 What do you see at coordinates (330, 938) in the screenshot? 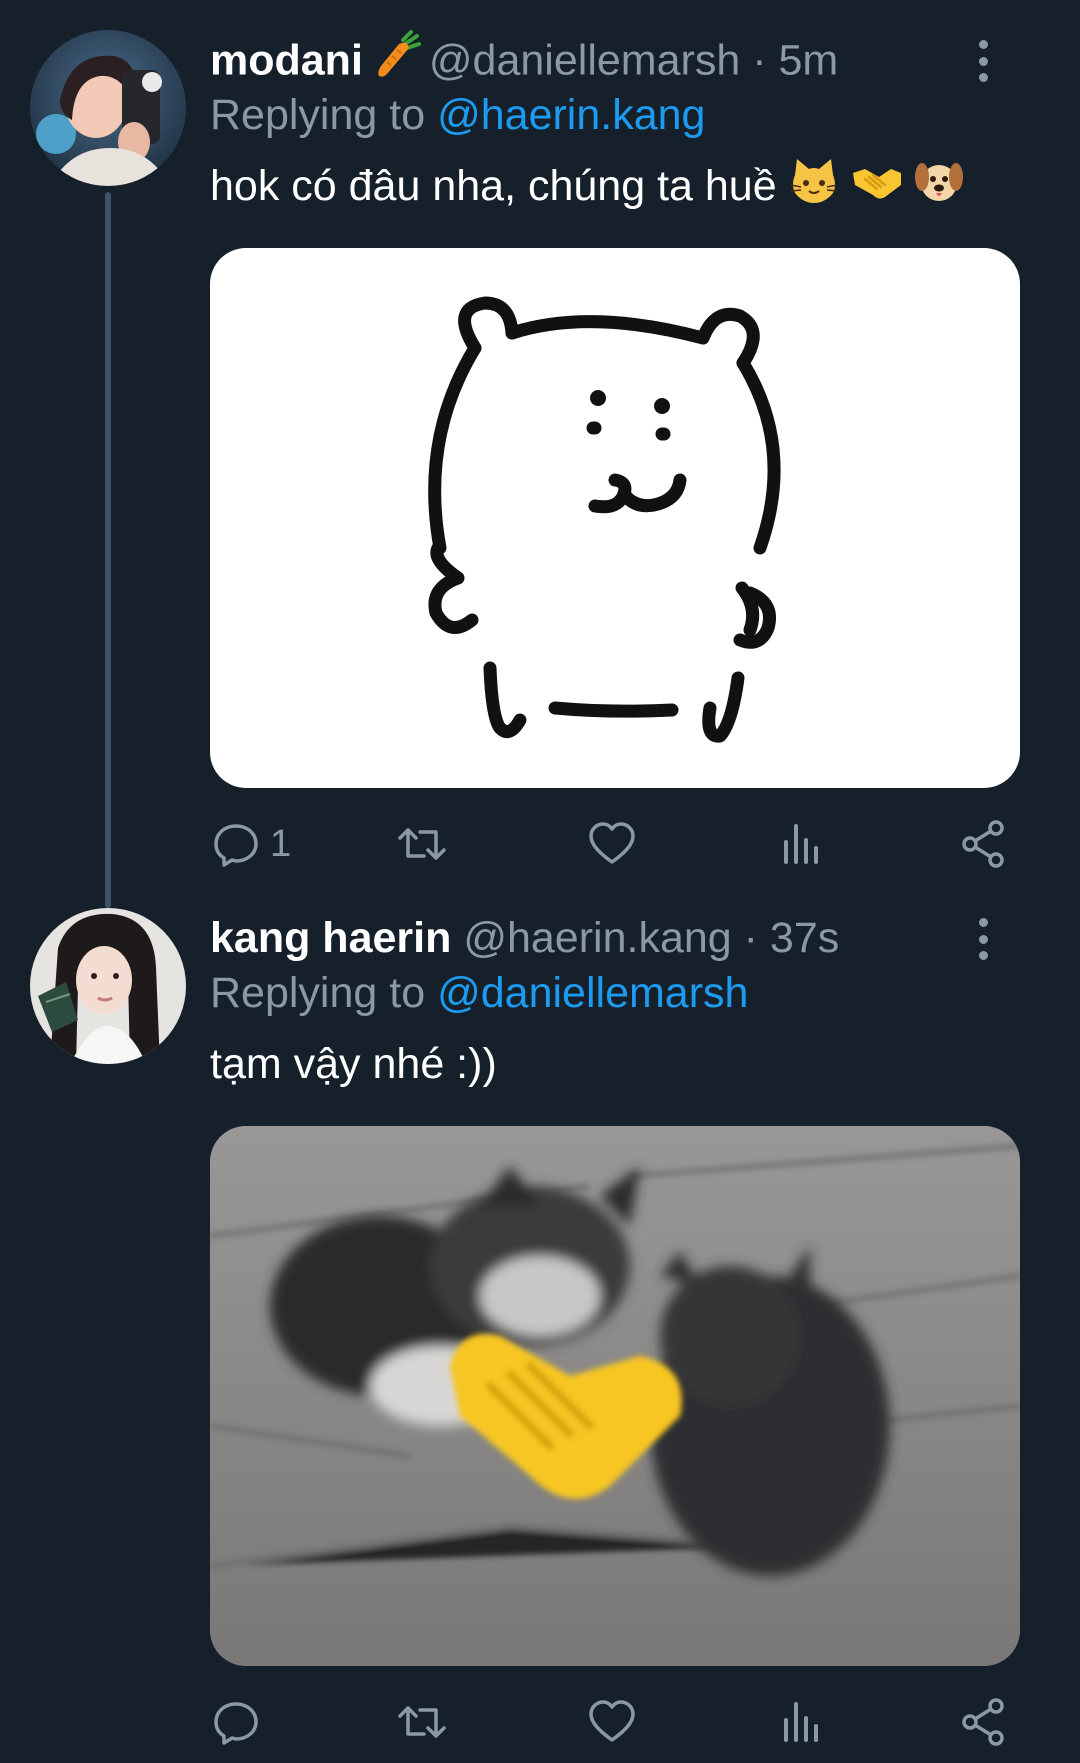
I see `display-name: kang haerin` at bounding box center [330, 938].